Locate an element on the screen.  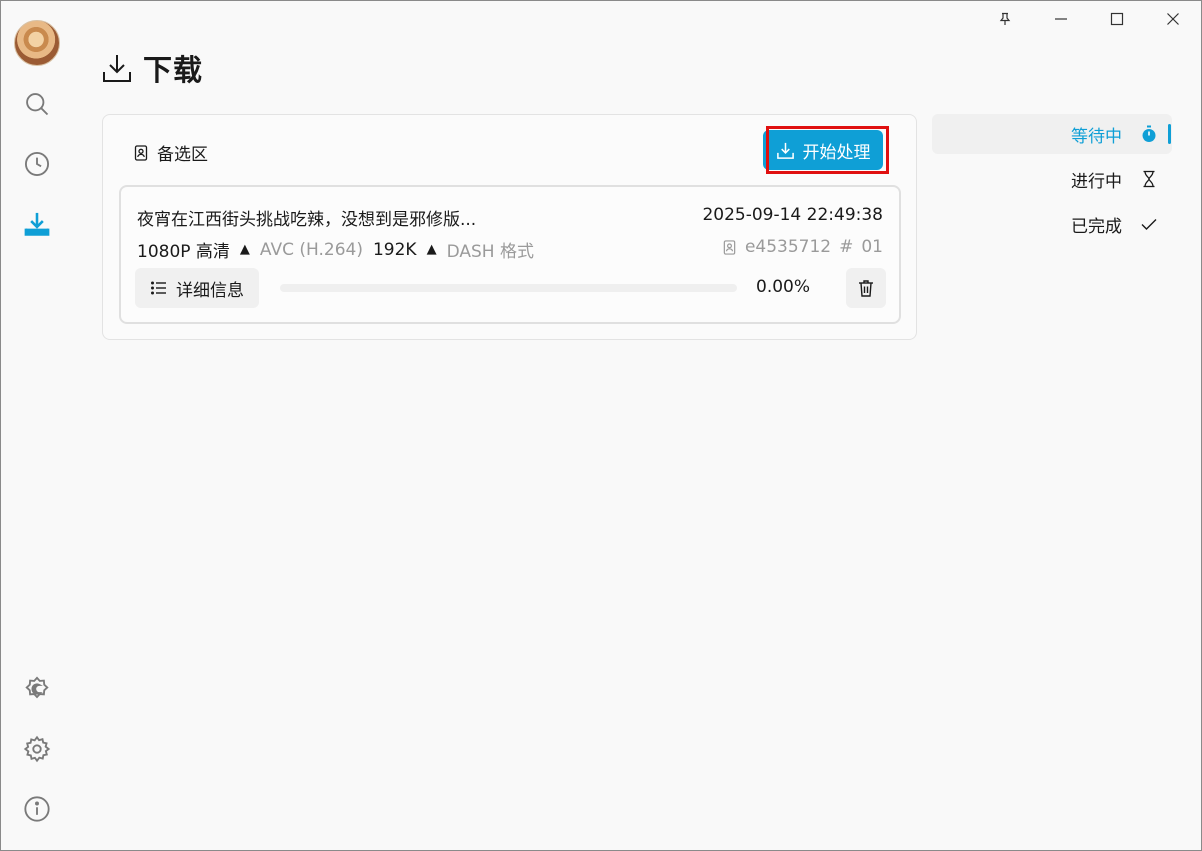
delete-button is located at coordinates (866, 288).